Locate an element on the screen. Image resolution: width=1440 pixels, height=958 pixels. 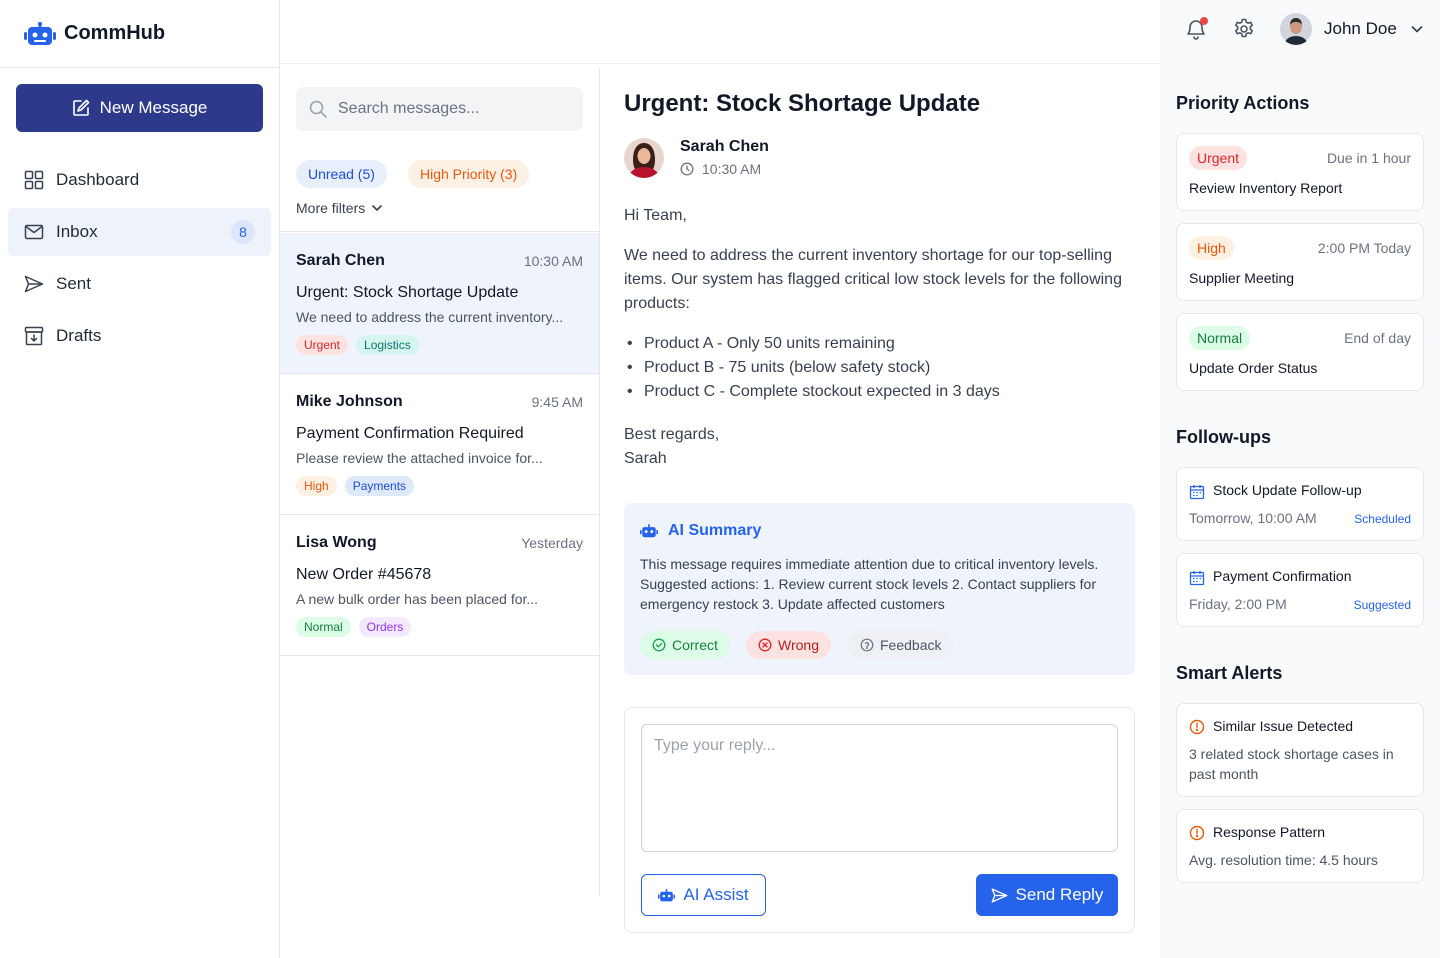
message-time: 10:30 AM is located at coordinates (553, 261).